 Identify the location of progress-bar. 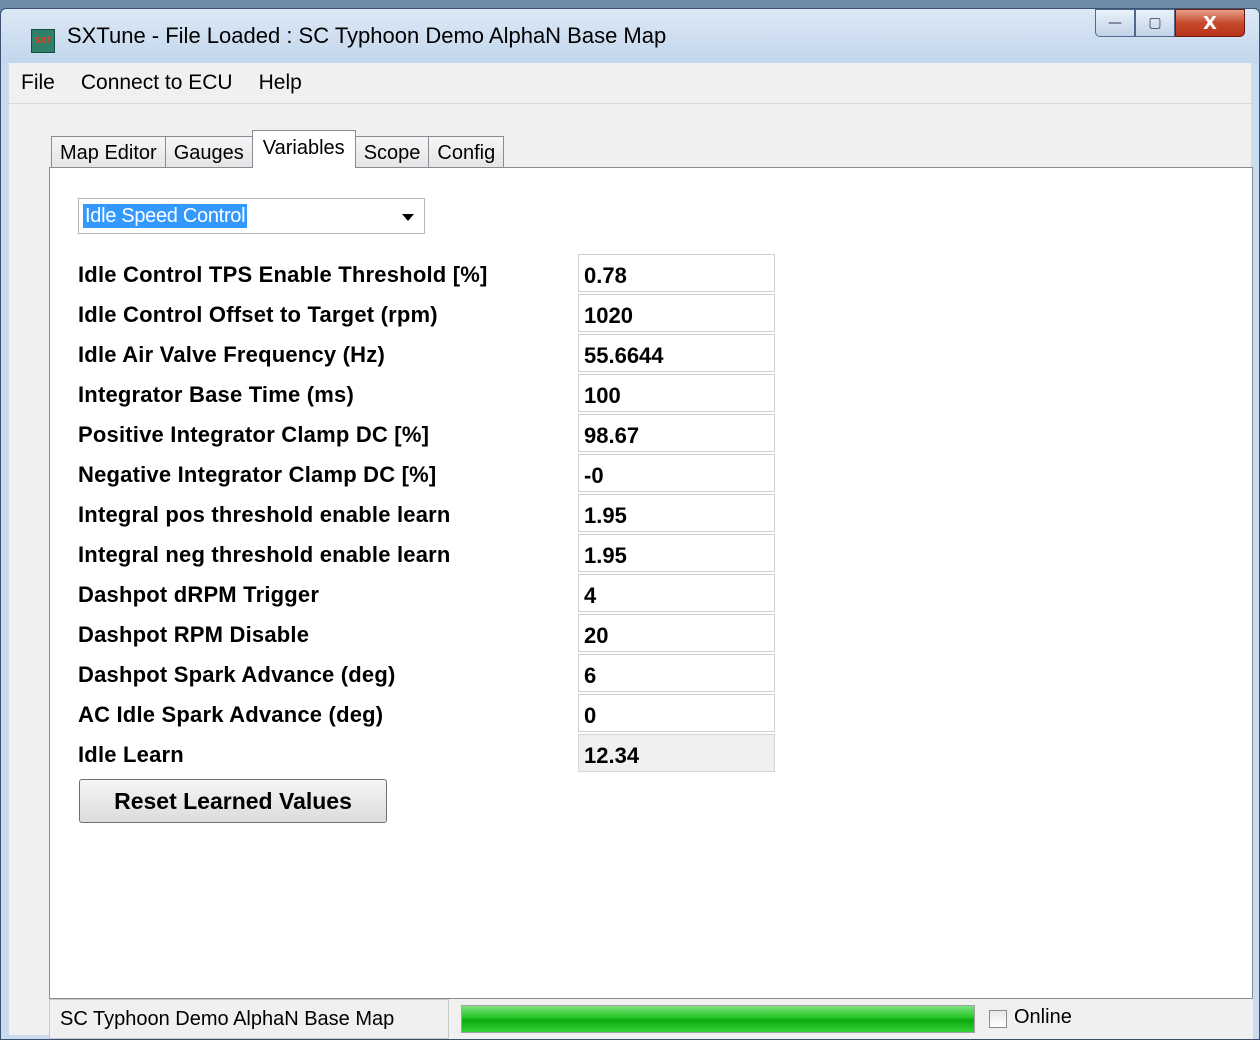
(718, 1019).